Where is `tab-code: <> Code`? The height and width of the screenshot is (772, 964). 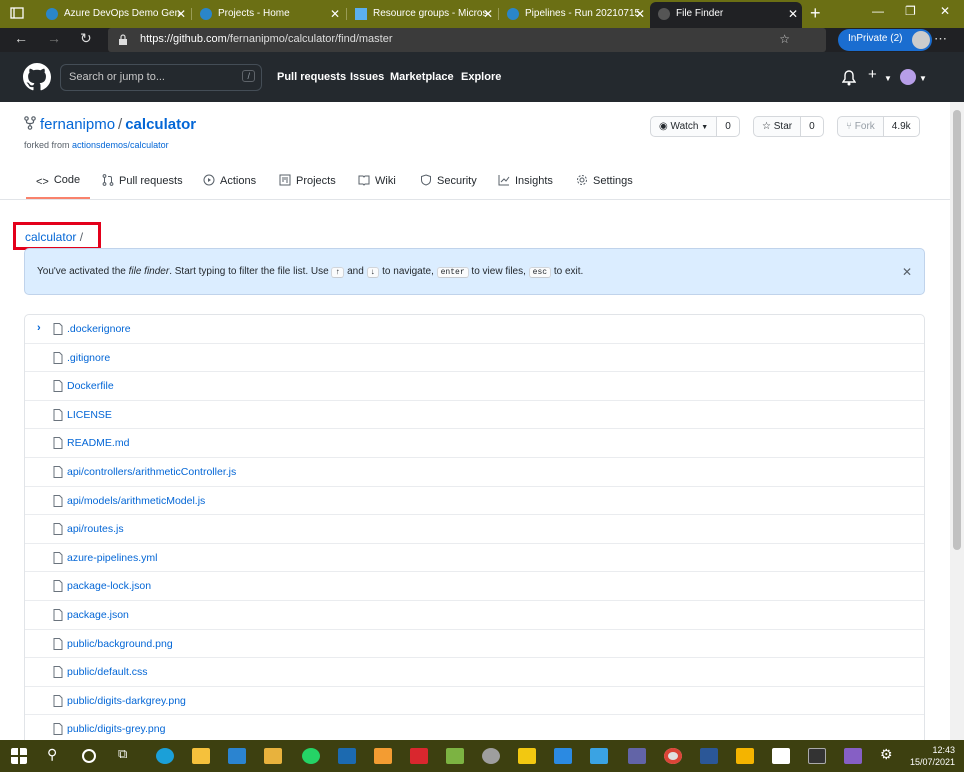 tab-code: <> Code is located at coordinates (58, 186).